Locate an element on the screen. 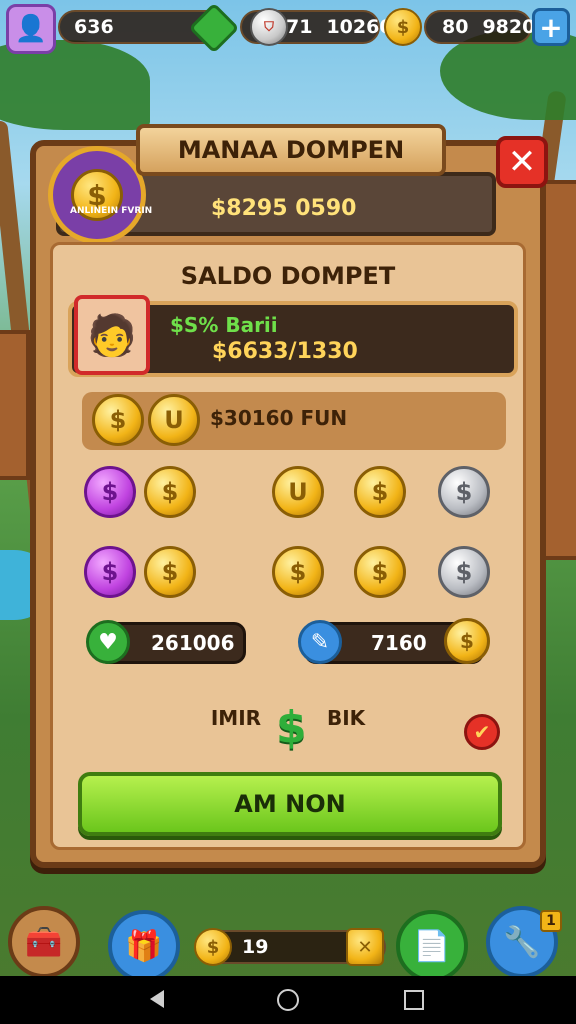 Image resolution: width=576 pixels, height=1024 pixels. fund-label: $30160 FUN is located at coordinates (279, 418).